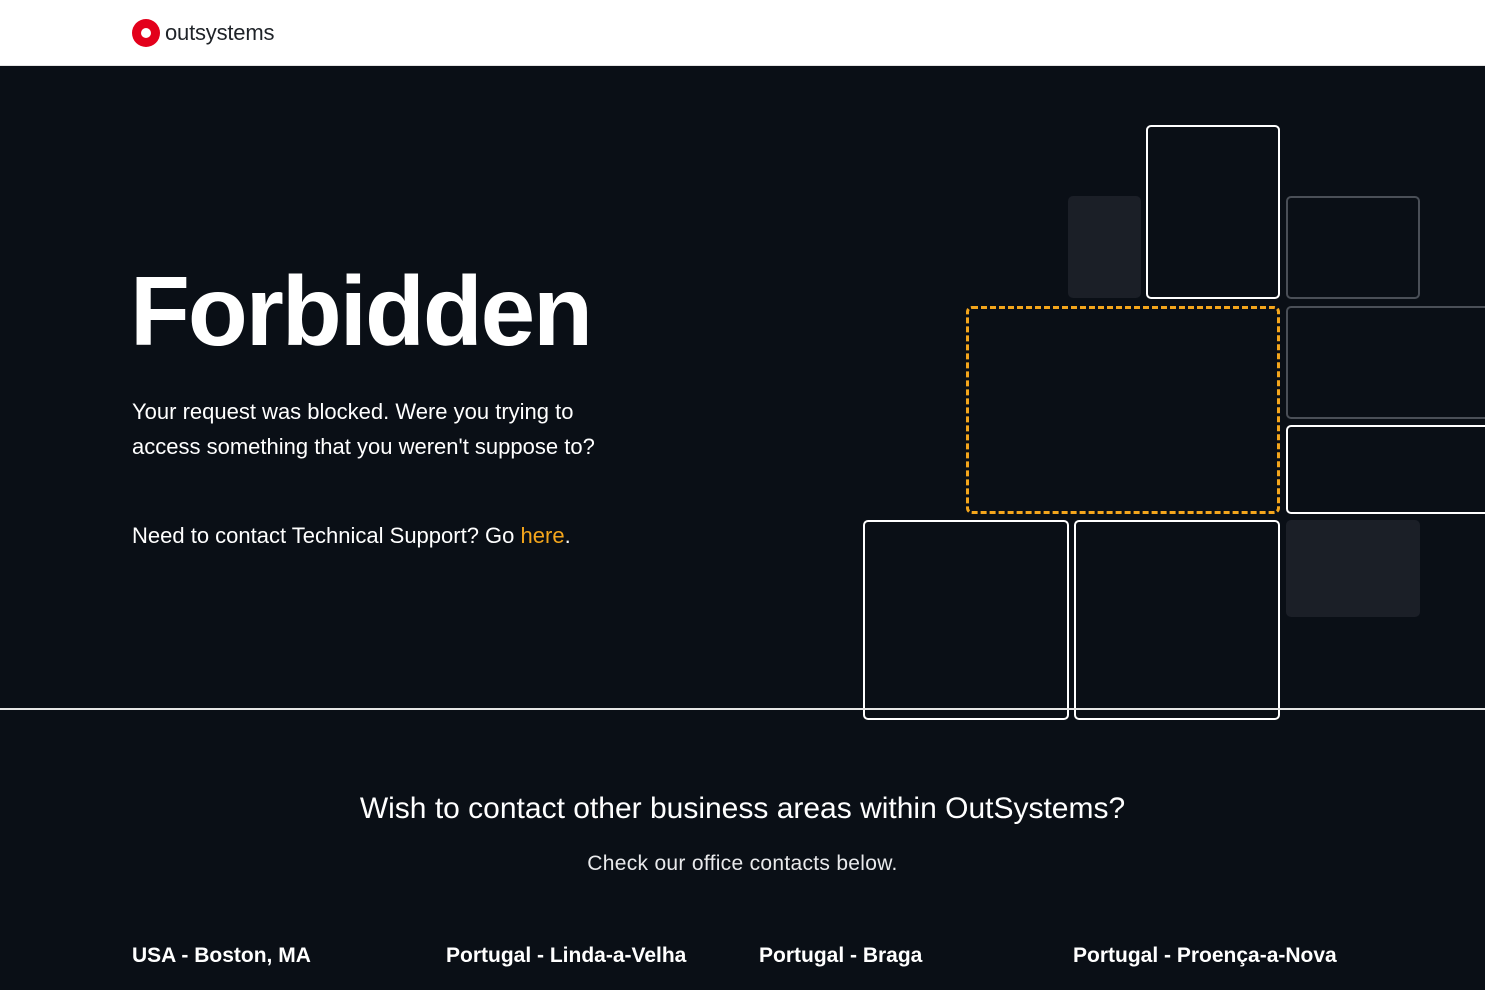 The image size is (1485, 990). I want to click on illustration-dashed-block, so click(1123, 410).